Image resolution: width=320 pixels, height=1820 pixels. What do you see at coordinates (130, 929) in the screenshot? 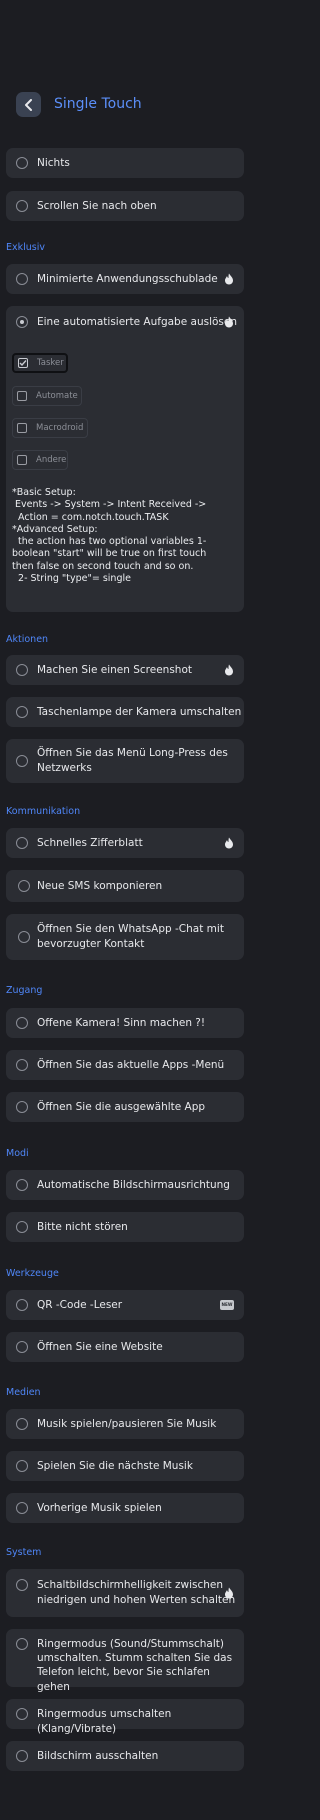
I see `option-label: Öffnen Sie den WhatsApp -Chat mit` at bounding box center [130, 929].